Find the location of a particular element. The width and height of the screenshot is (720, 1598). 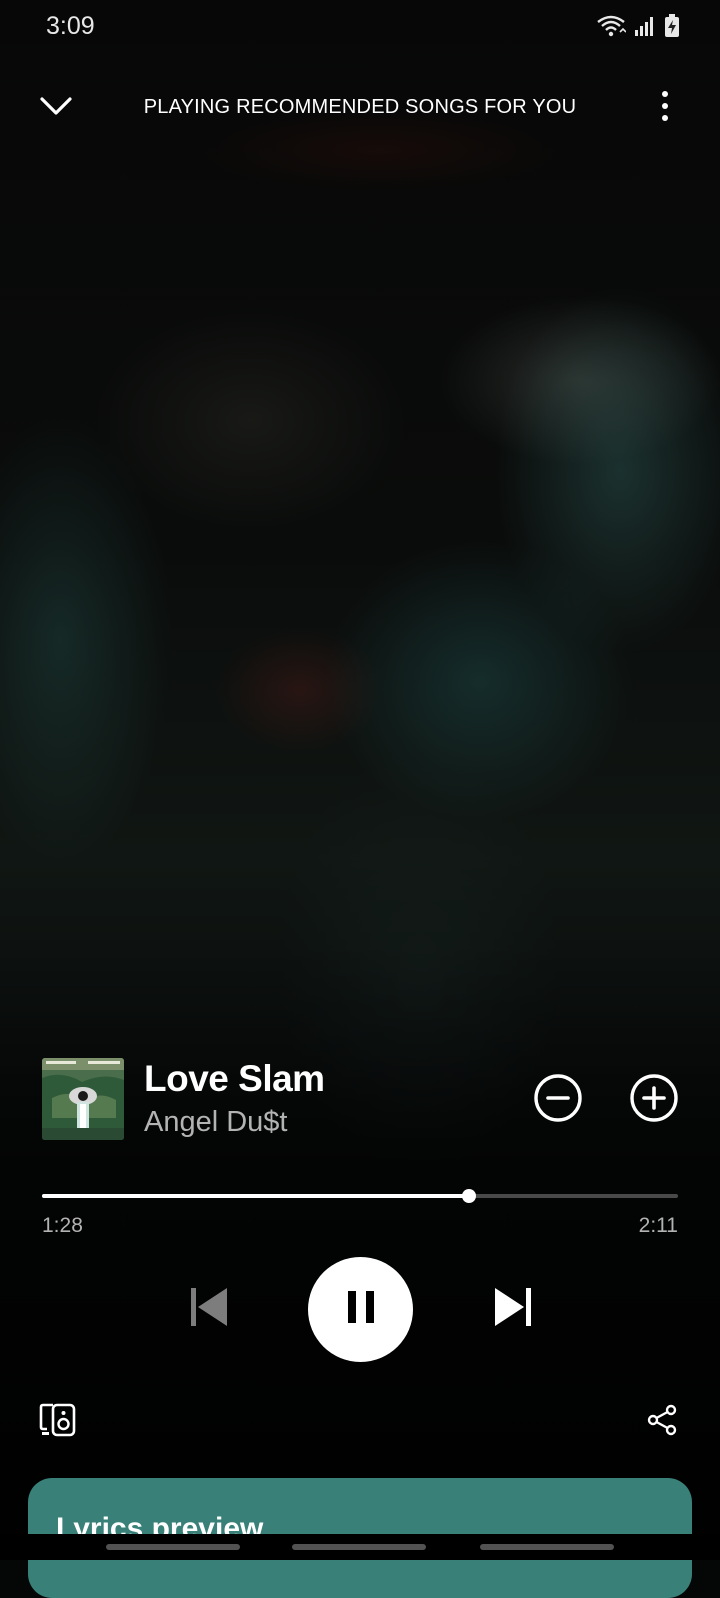

more-options-button is located at coordinates (665, 108).